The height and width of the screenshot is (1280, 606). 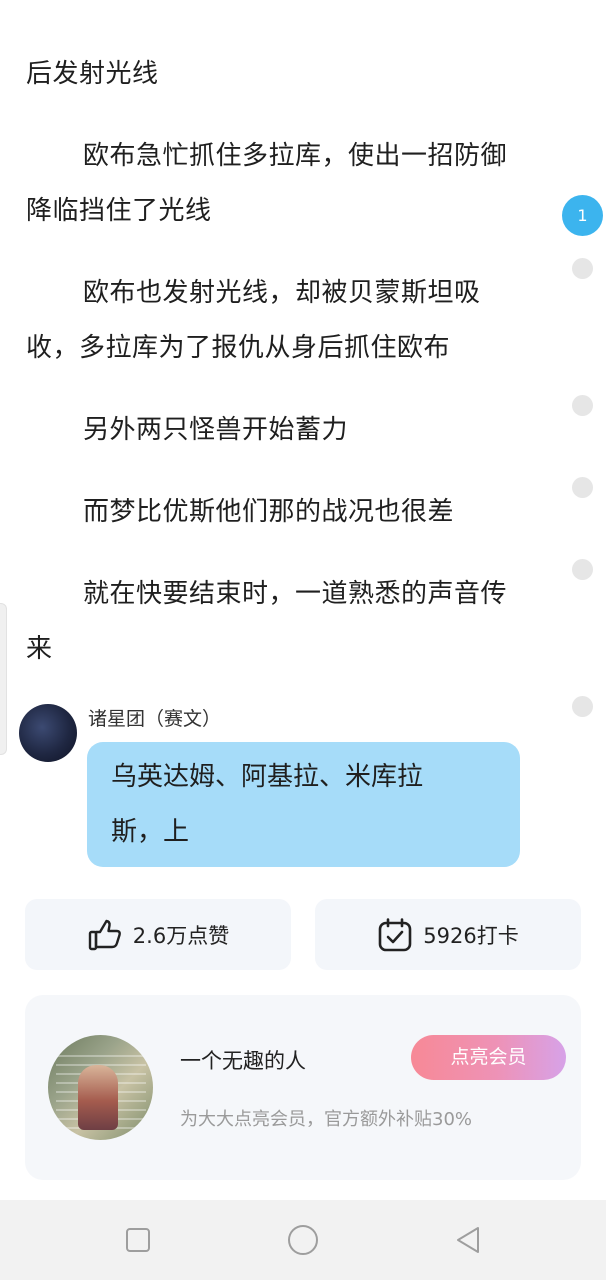 I want to click on side-drawer-handle, so click(x=3, y=679).